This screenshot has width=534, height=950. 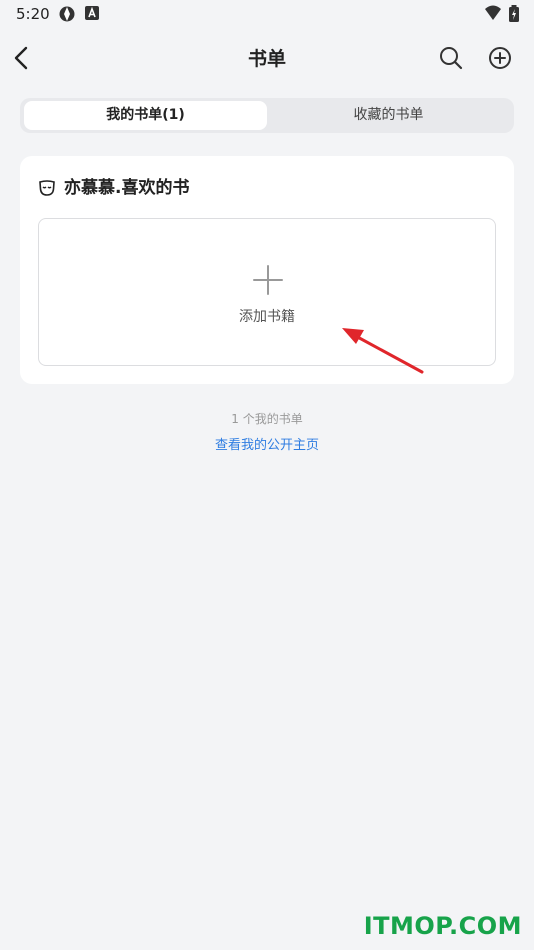 I want to click on battery-icon, so click(x=514, y=16).